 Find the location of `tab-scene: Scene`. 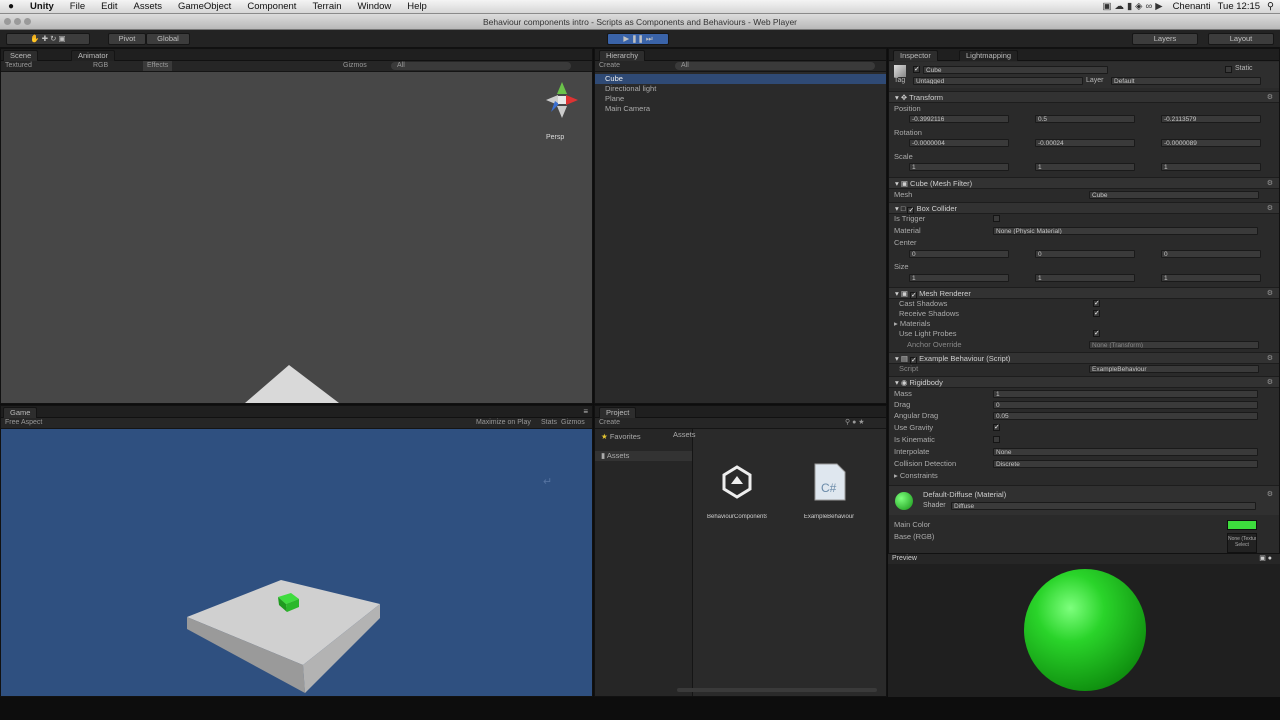

tab-scene: Scene is located at coordinates (21, 55).